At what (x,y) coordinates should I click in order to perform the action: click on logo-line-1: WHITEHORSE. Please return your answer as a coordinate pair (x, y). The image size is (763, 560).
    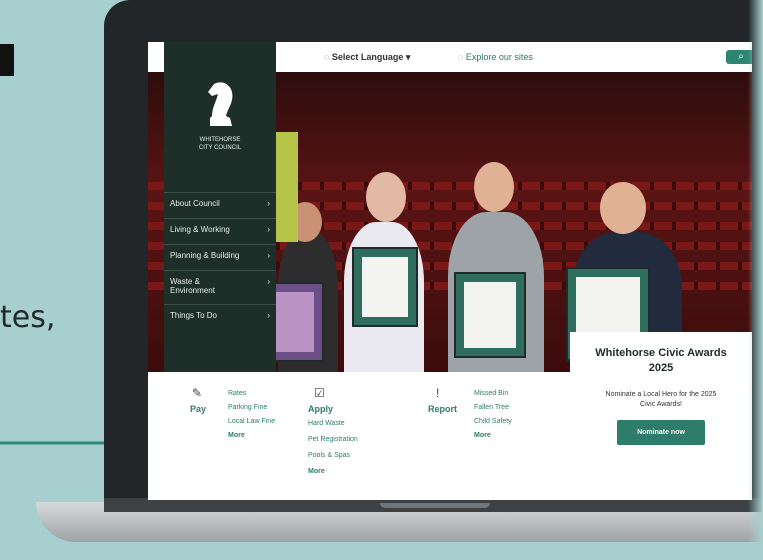
    Looking at the image, I should click on (220, 140).